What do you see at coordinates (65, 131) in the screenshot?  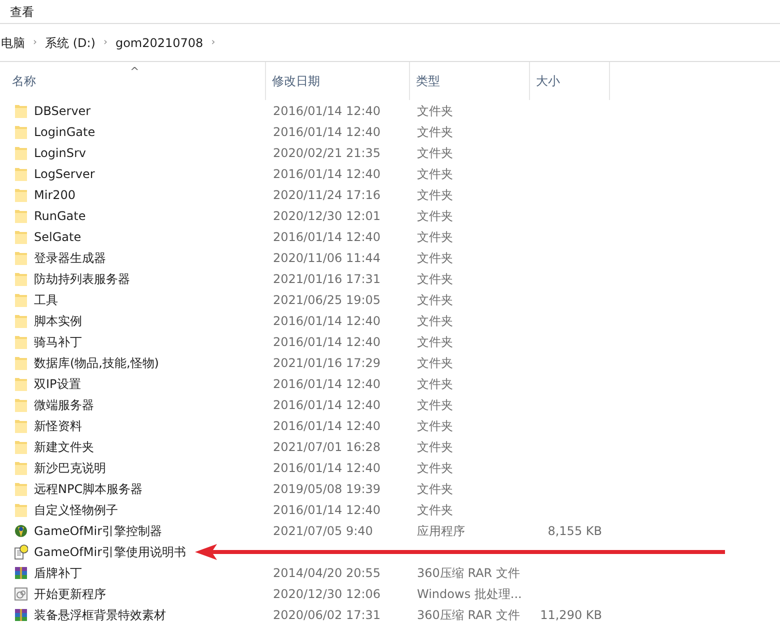 I see `file-name: LoginGate` at bounding box center [65, 131].